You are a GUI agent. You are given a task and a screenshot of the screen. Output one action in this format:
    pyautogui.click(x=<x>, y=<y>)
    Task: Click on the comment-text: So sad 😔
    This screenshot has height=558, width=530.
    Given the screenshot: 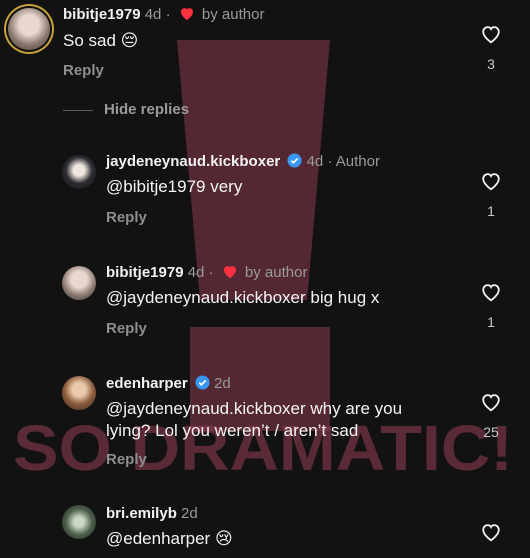 What is the action you would take?
    pyautogui.click(x=101, y=40)
    